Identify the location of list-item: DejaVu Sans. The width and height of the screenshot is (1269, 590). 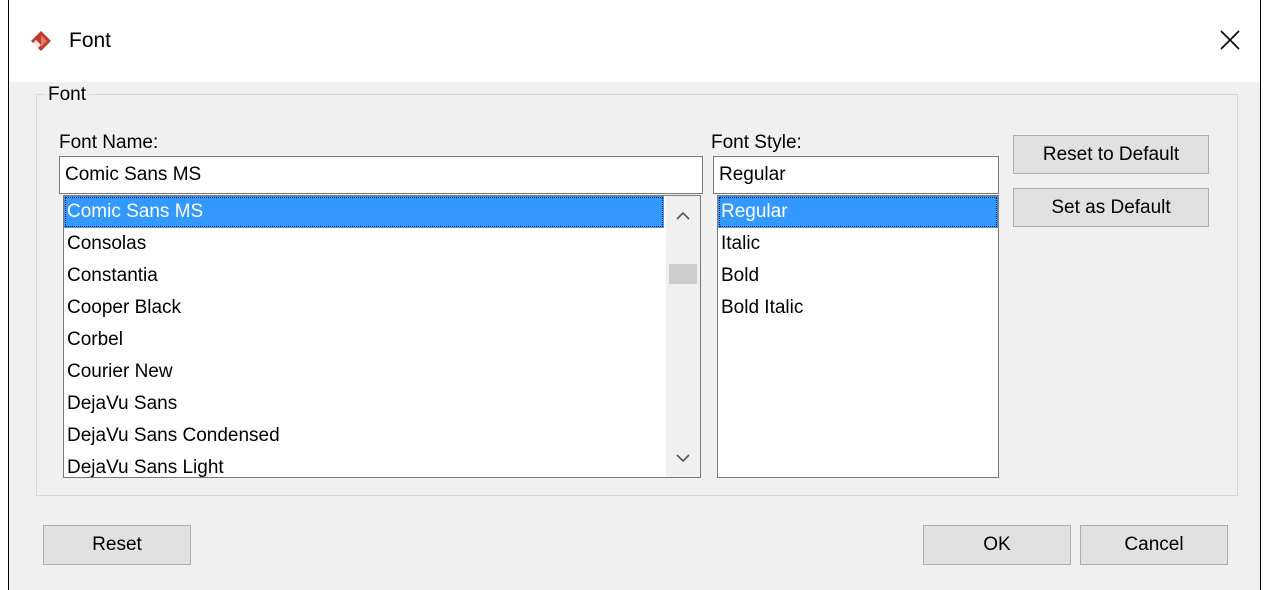
(364, 404).